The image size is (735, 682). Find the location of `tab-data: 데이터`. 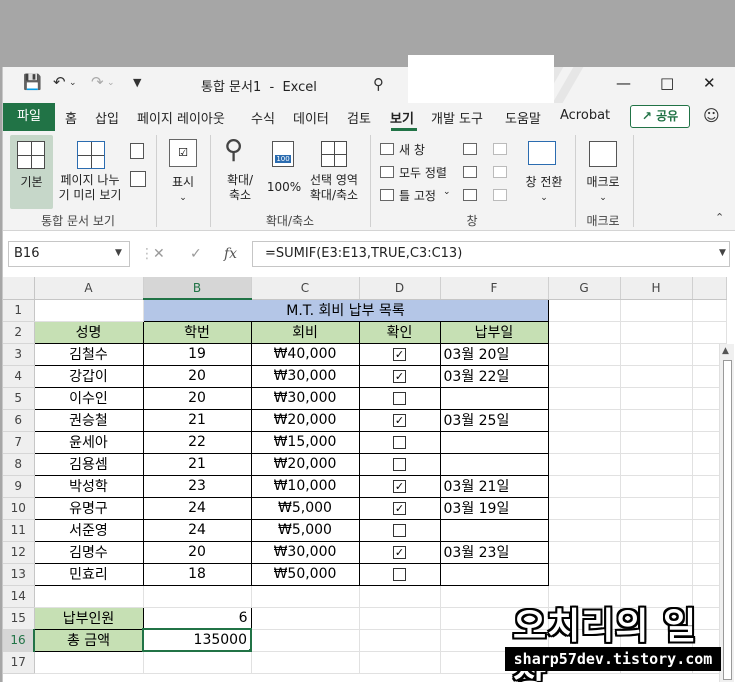

tab-data: 데이터 is located at coordinates (311, 117).